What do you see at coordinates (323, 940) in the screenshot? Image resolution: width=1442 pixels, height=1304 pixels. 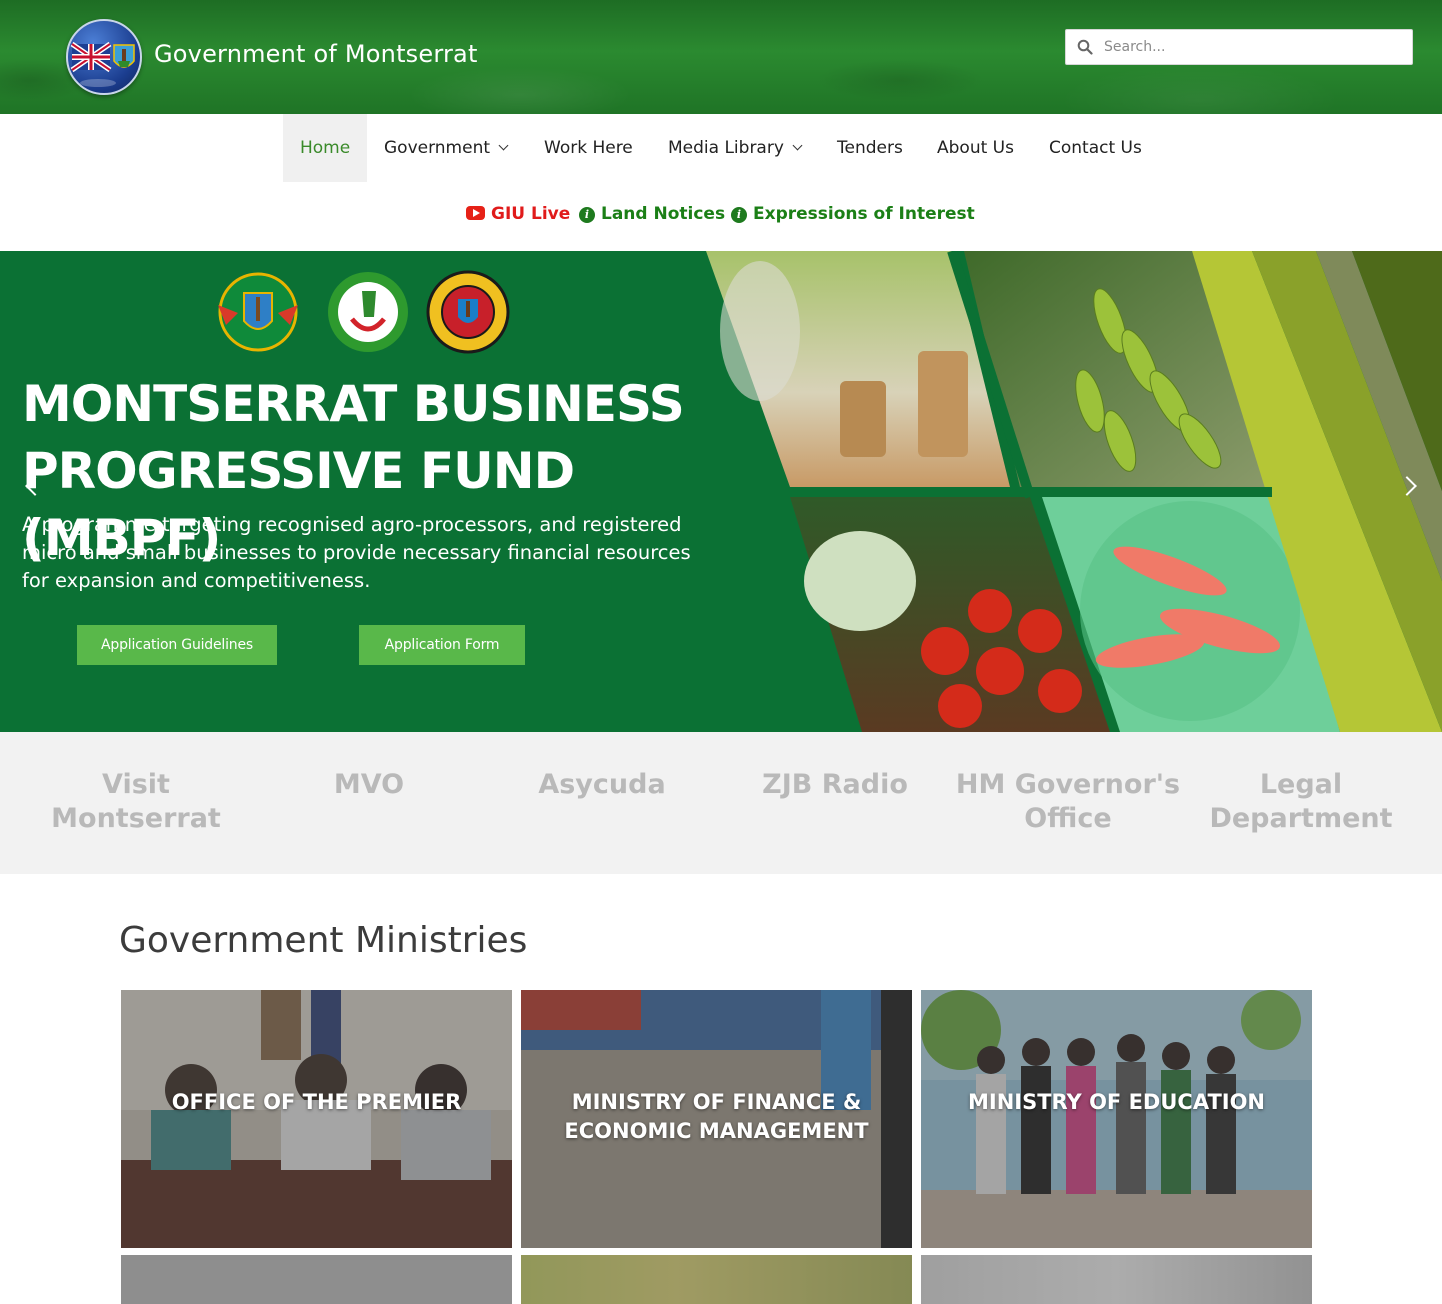 I see `section-title: Government Ministries` at bounding box center [323, 940].